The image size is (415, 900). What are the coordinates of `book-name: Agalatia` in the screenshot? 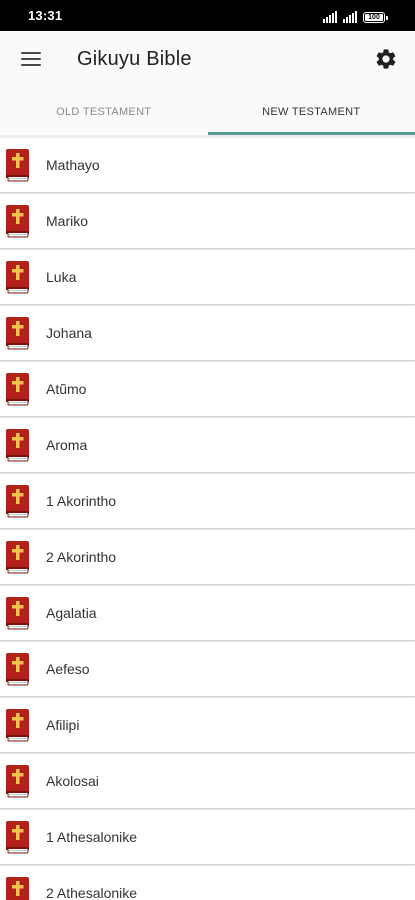 It's located at (71, 613).